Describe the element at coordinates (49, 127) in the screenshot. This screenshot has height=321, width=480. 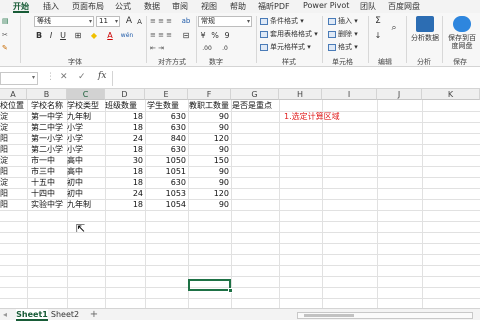
I see `table-cell: 第二中学` at that location.